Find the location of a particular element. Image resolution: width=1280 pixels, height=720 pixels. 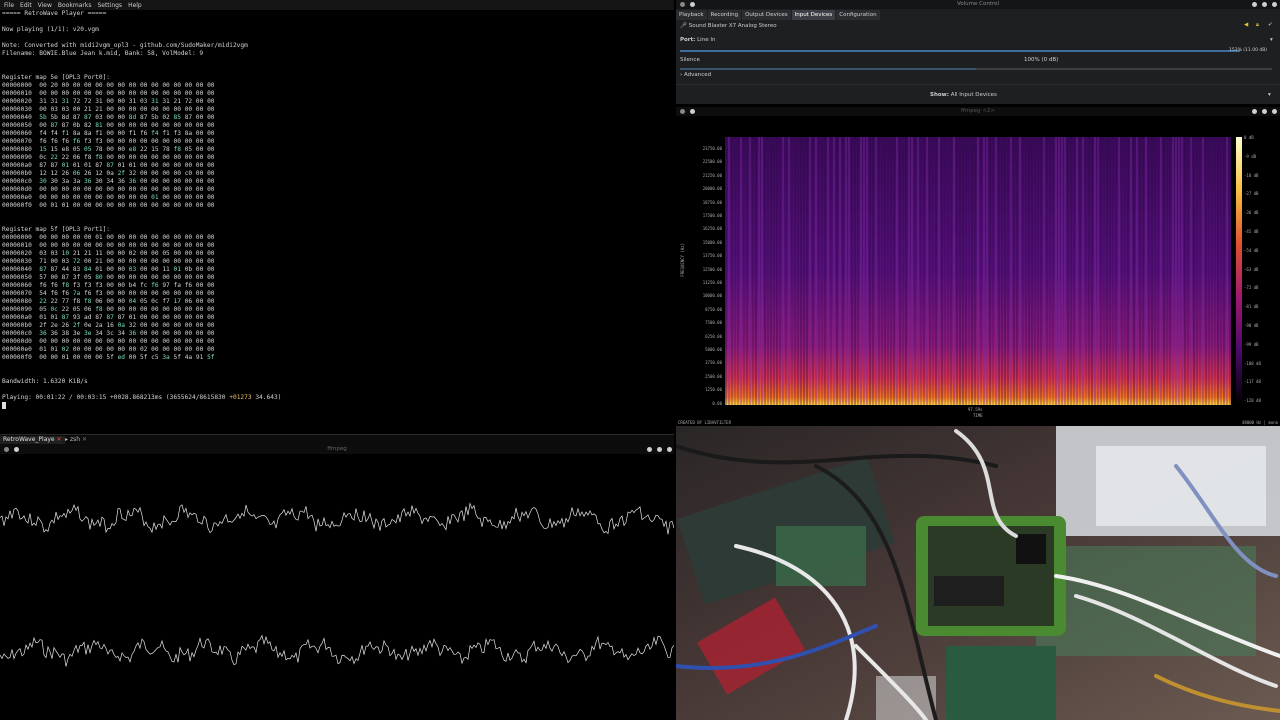

register-byte: f8 is located at coordinates (90, 301).